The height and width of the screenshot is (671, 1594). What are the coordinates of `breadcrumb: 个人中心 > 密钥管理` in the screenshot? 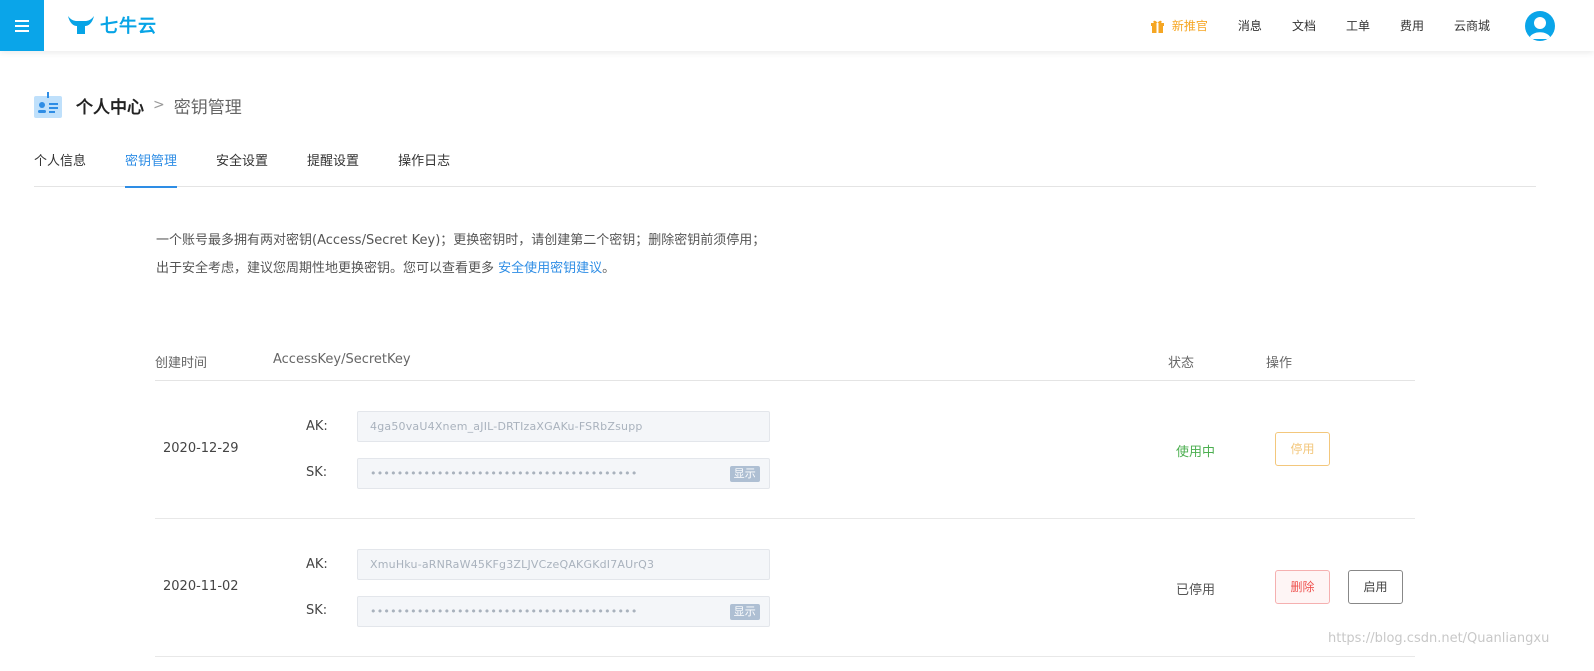 It's located at (138, 105).